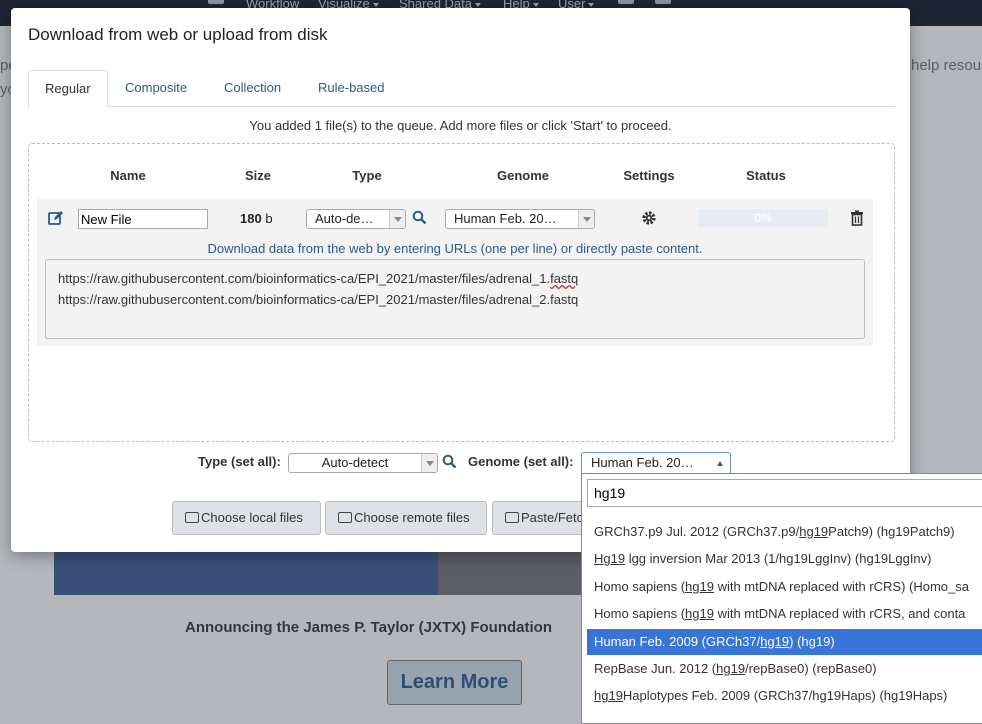 Image resolution: width=982 pixels, height=724 pixels. I want to click on genome-option: Human Feb. 2009 (GRCh37/hg19) (hg19), so click(784, 641).